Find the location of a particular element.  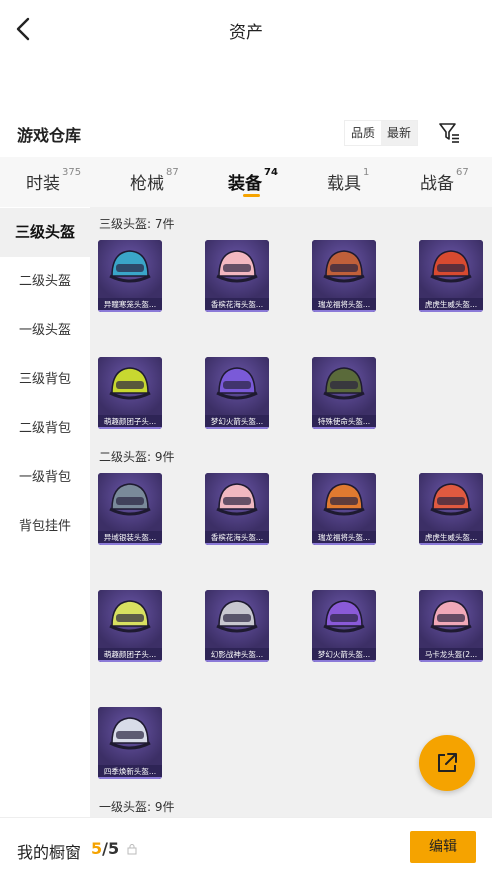

edit-button: 编辑 is located at coordinates (443, 847).